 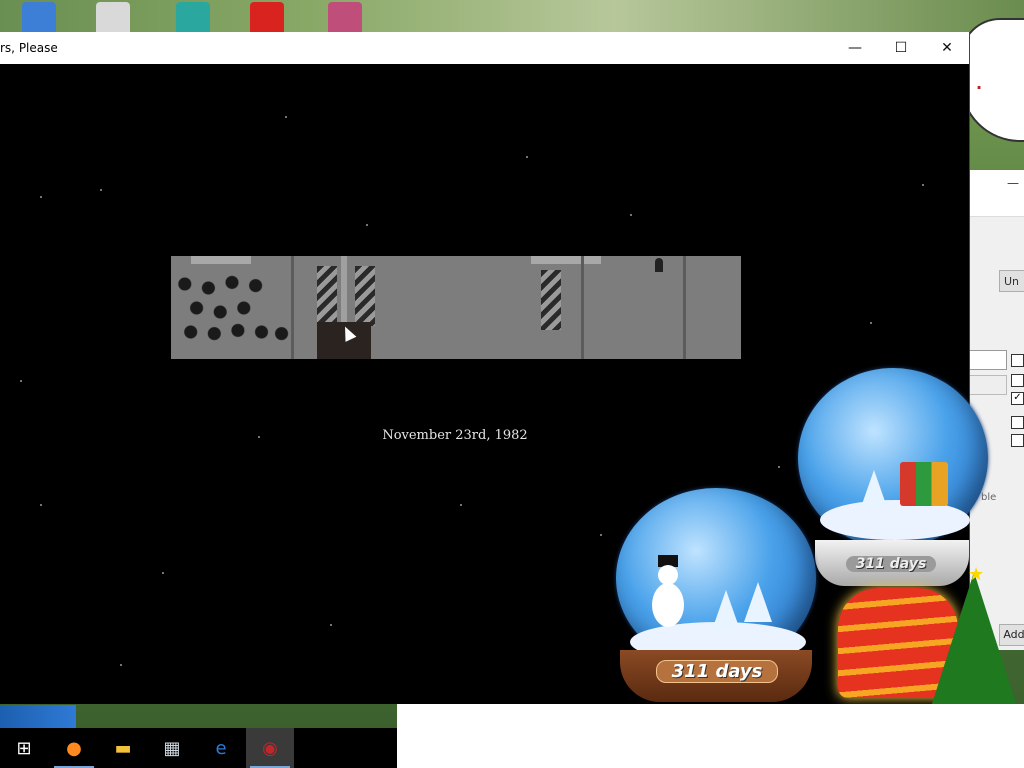 I want to click on game-date: November 23rd, 1982, so click(x=455, y=435).